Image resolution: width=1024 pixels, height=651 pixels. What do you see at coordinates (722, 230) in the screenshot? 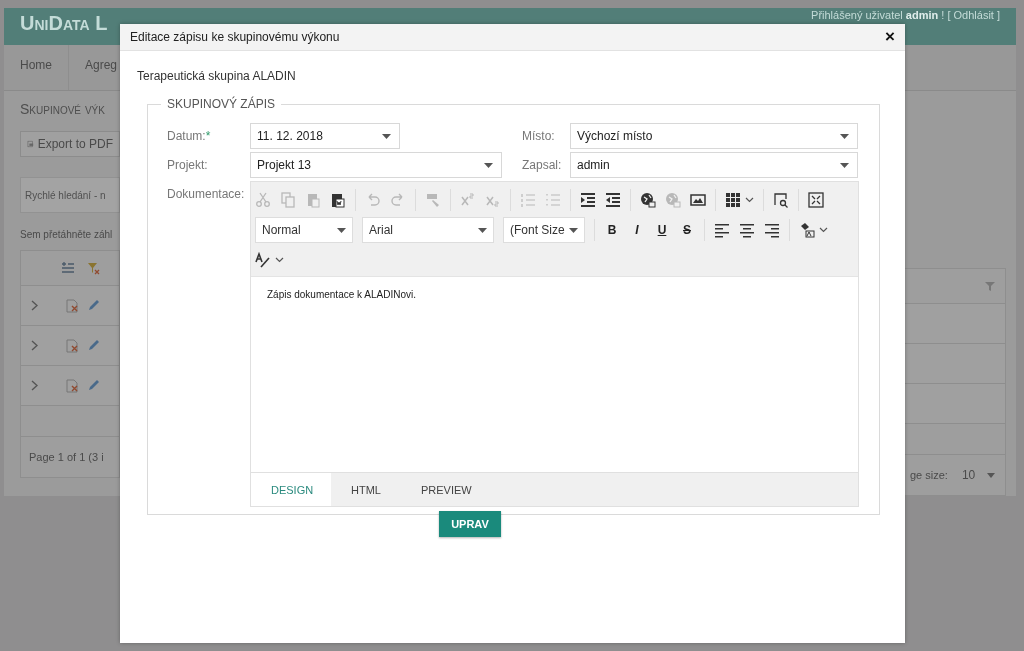
I see `align-left-icon` at bounding box center [722, 230].